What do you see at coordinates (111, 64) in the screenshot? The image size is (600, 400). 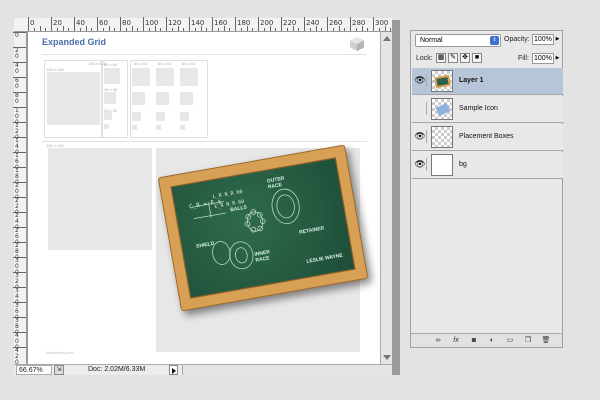 I see `grid-label-64: 64 x 64` at bounding box center [111, 64].